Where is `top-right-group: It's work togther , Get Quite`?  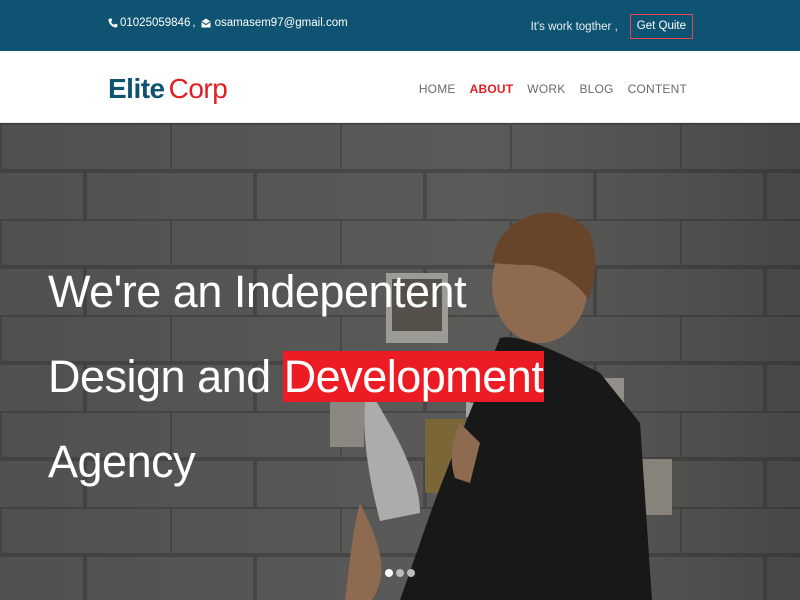
top-right-group: It's work togther , Get Quite is located at coordinates (612, 26).